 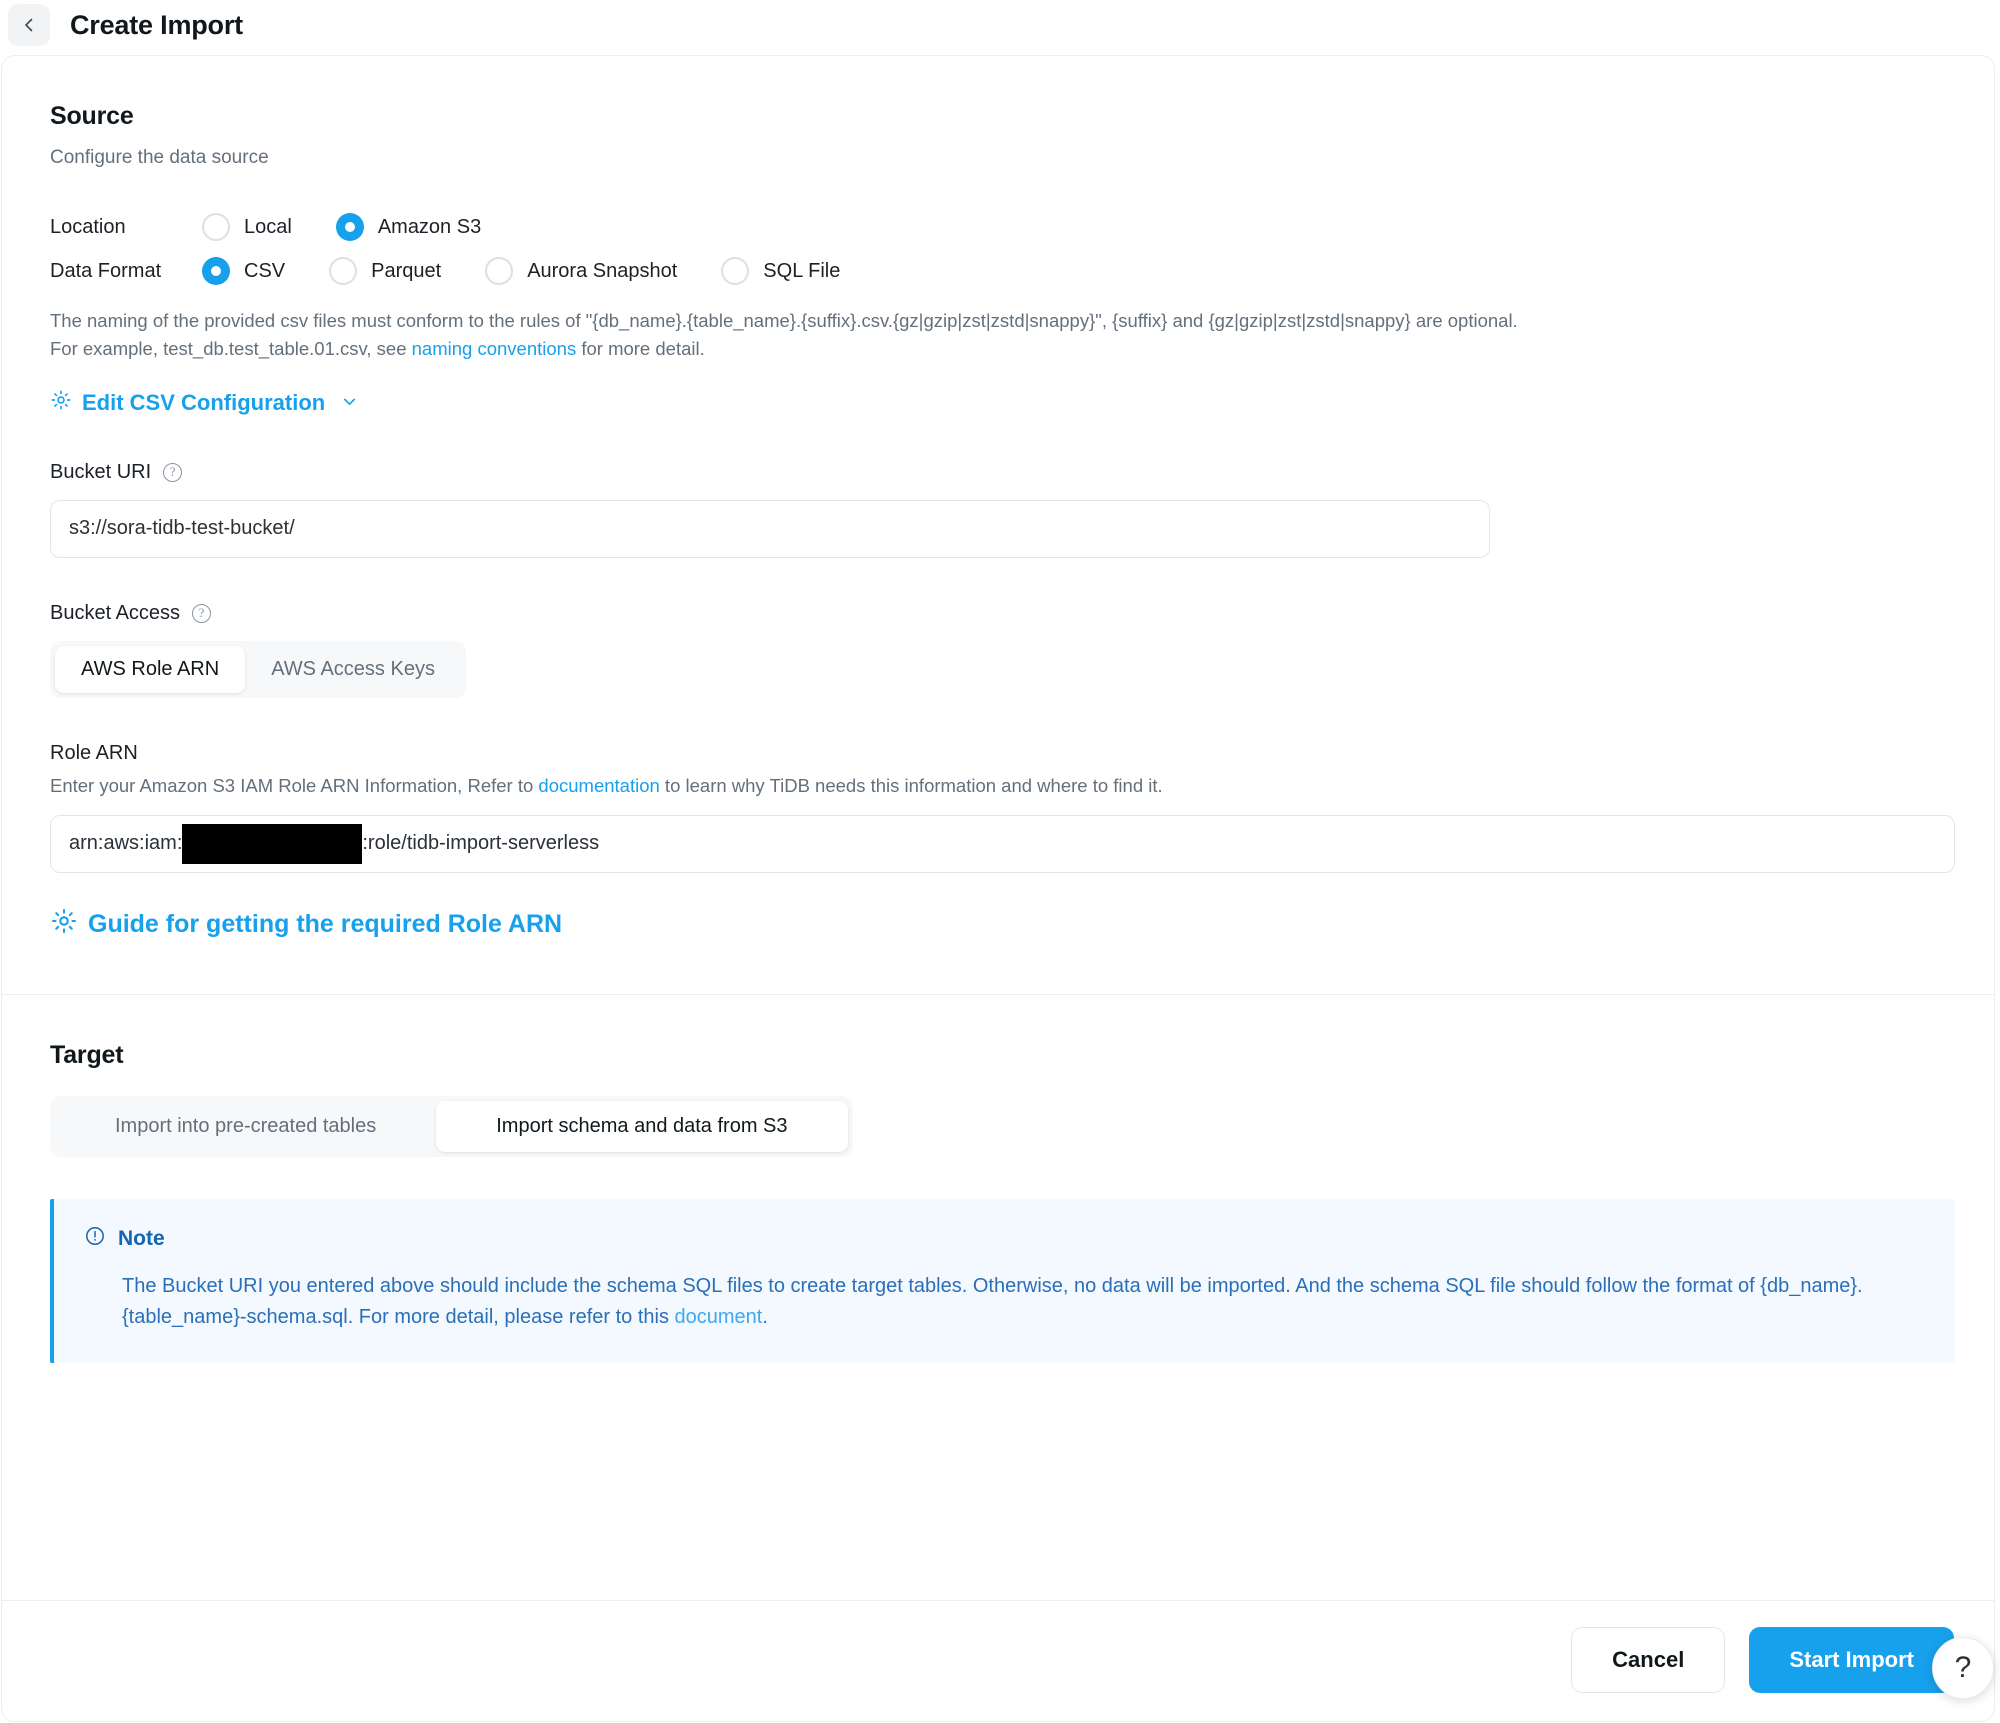 I want to click on footer-actions: Cancel Start Import, so click(x=1762, y=1660).